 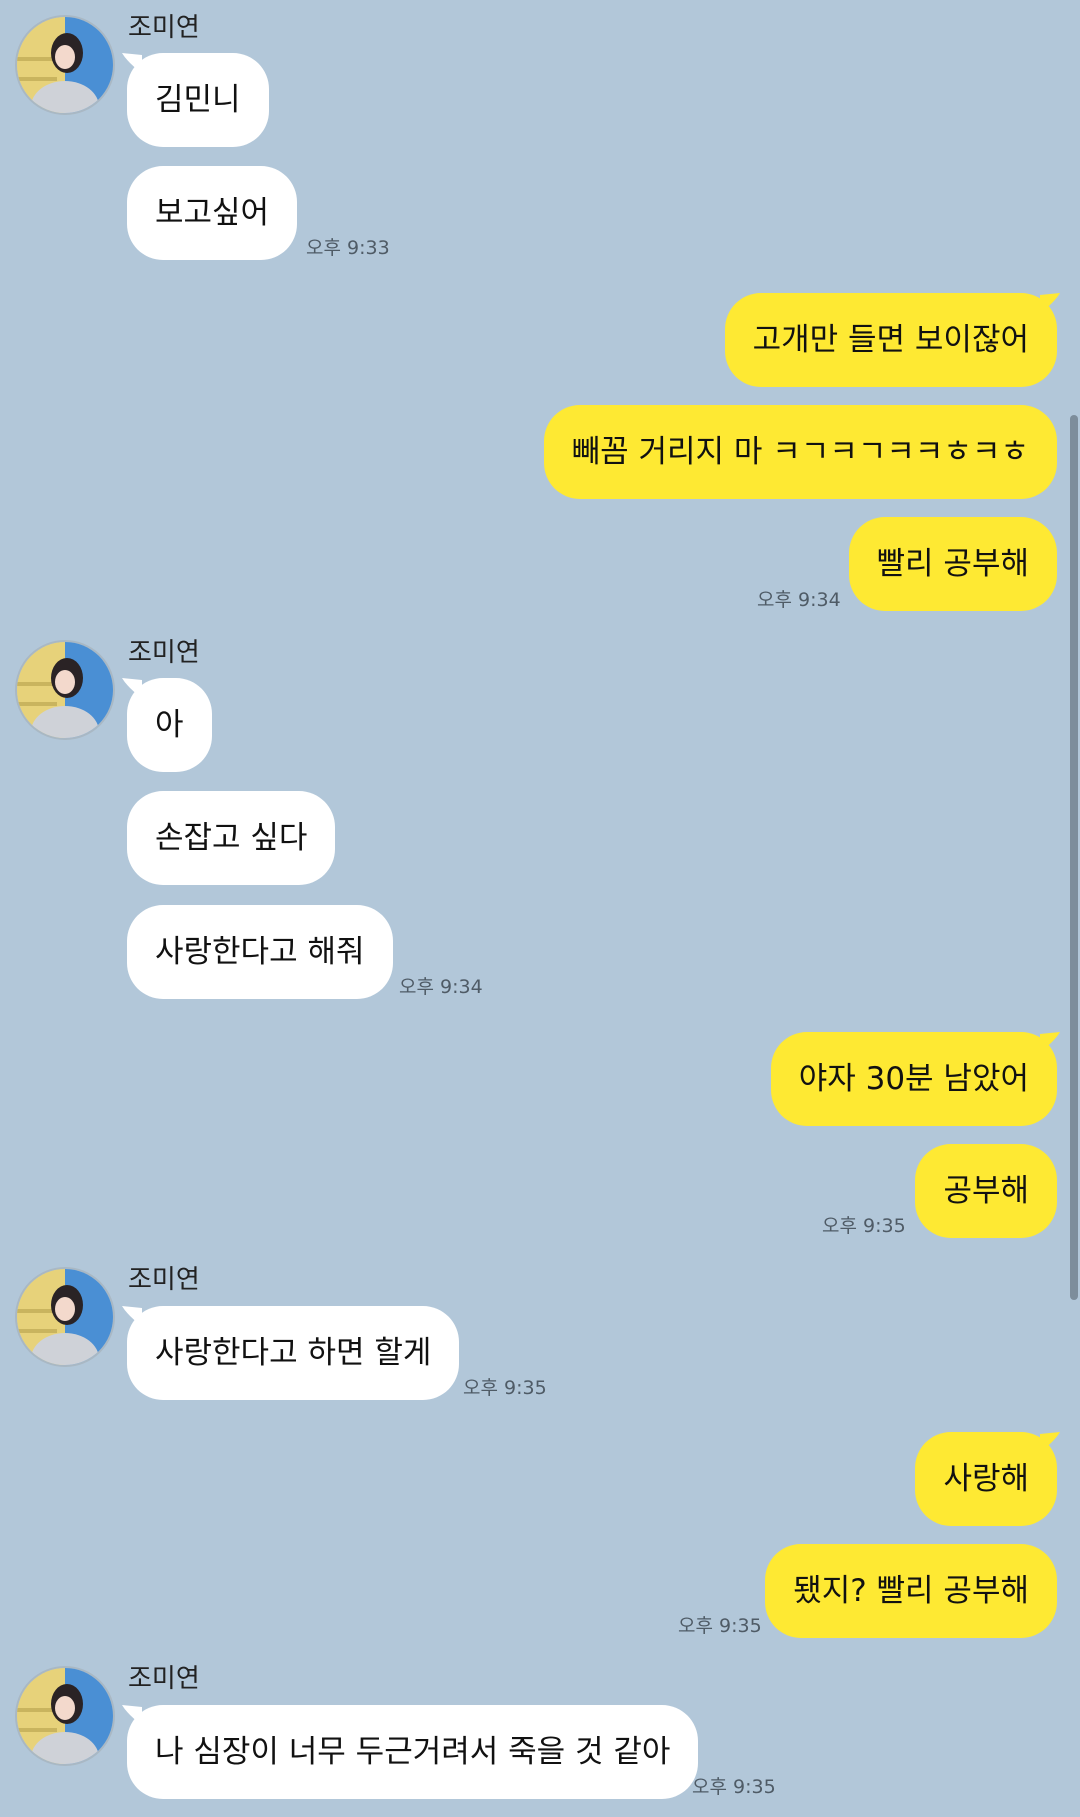 What do you see at coordinates (293, 1353) in the screenshot?
I see `message-bubble-incoming: 사랑한다고 하면 할게` at bounding box center [293, 1353].